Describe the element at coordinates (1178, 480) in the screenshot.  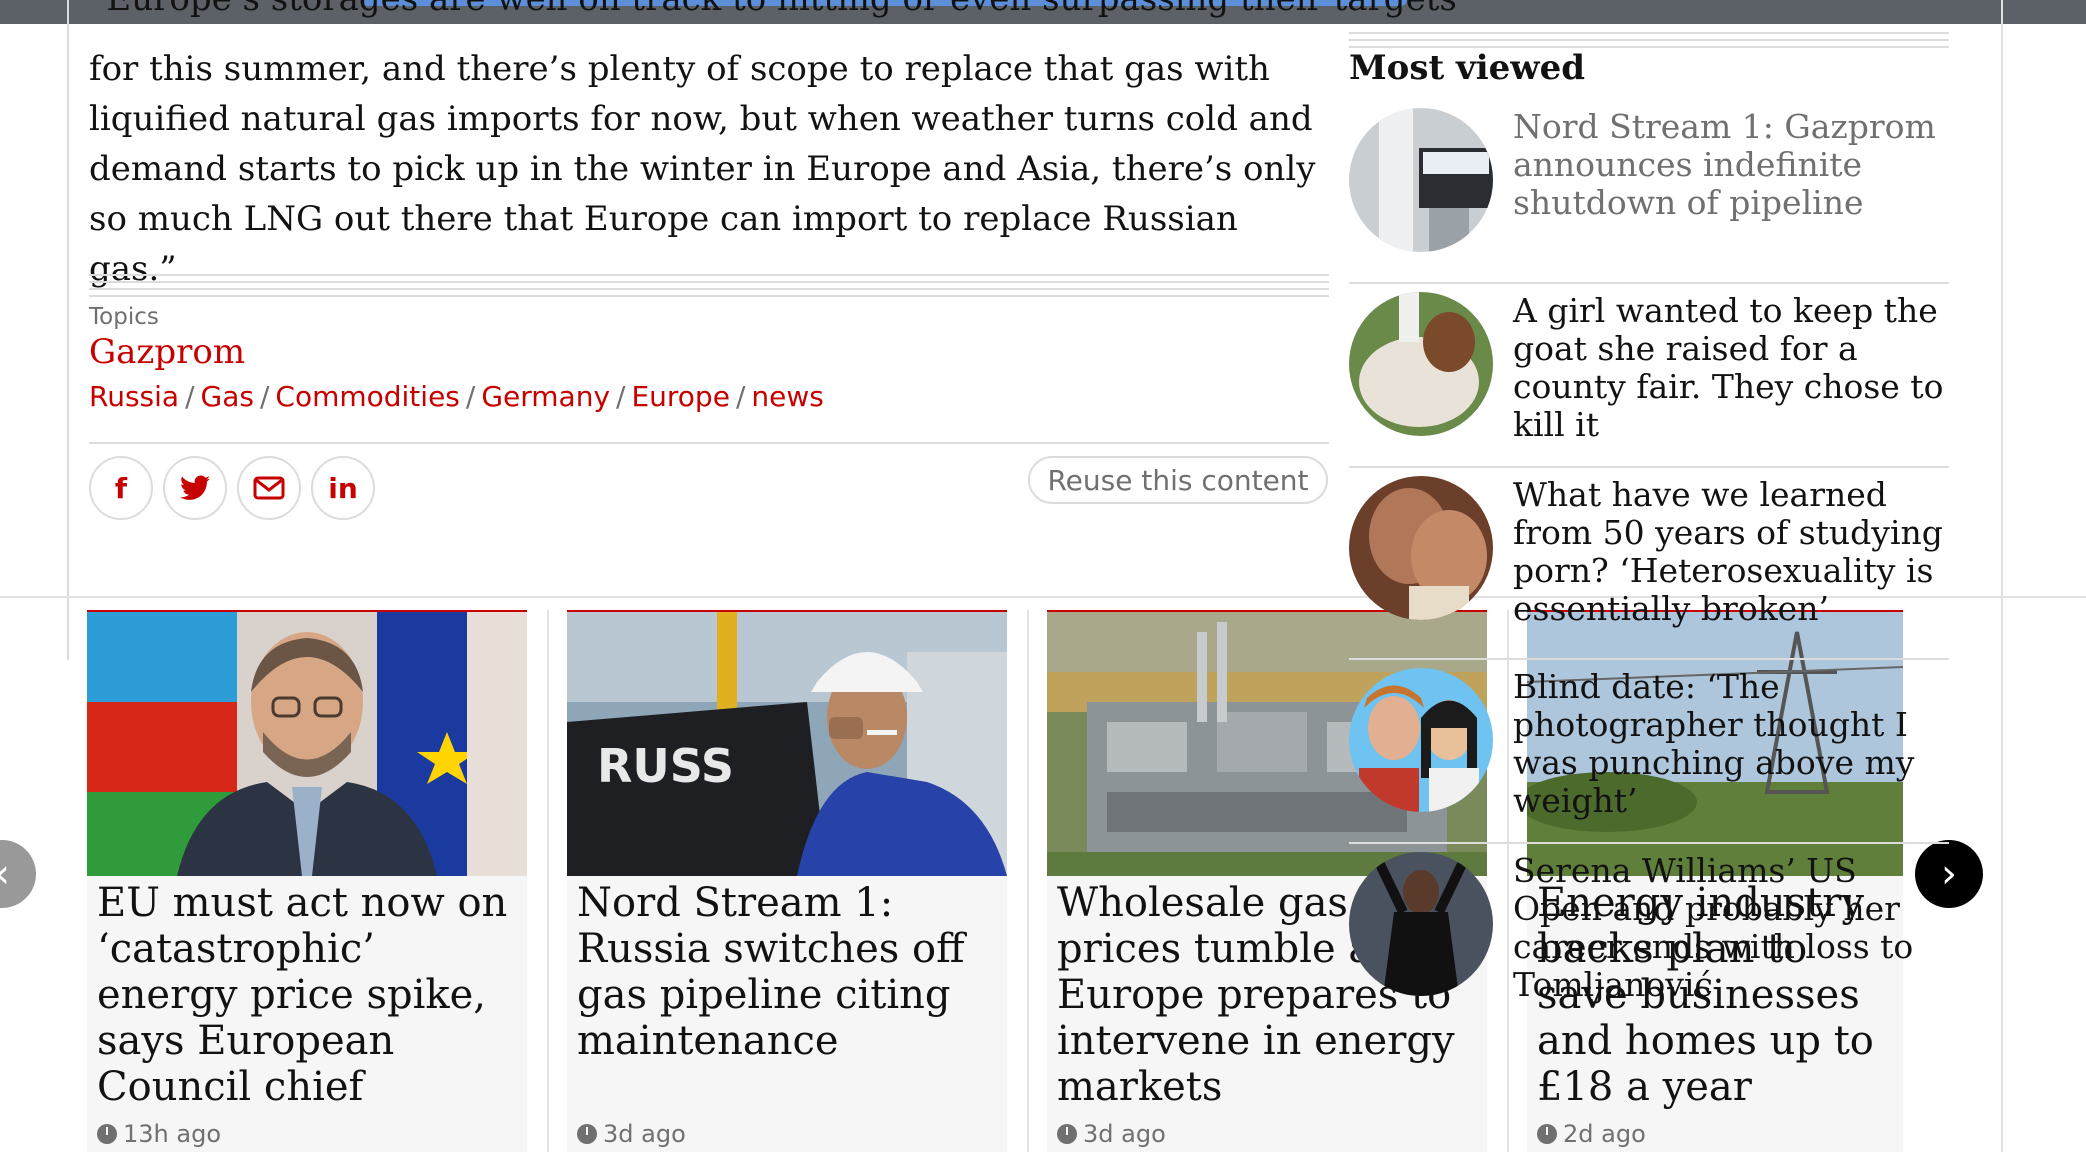
I see `reuse-content-button: Reuse this content` at that location.